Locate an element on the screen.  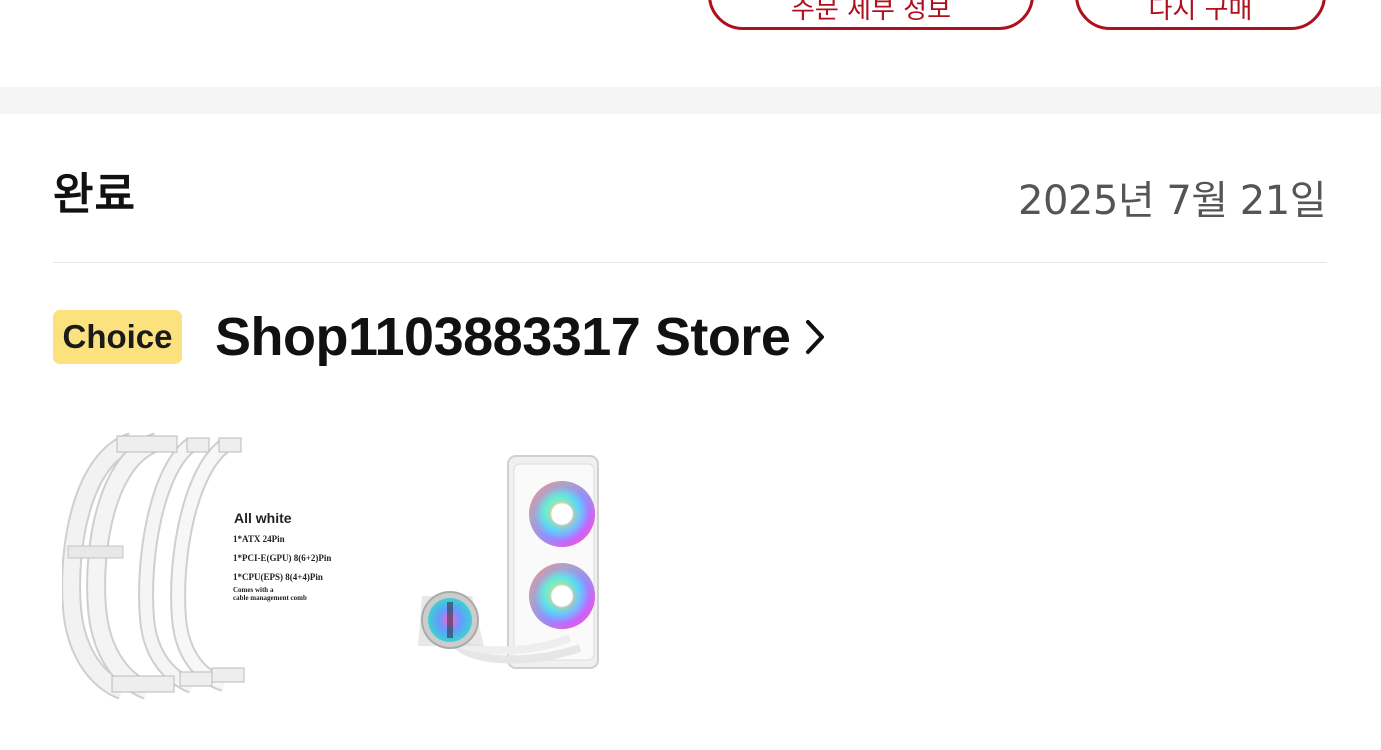
store-link: Shop1103883317 Store is located at coordinates (520, 337).